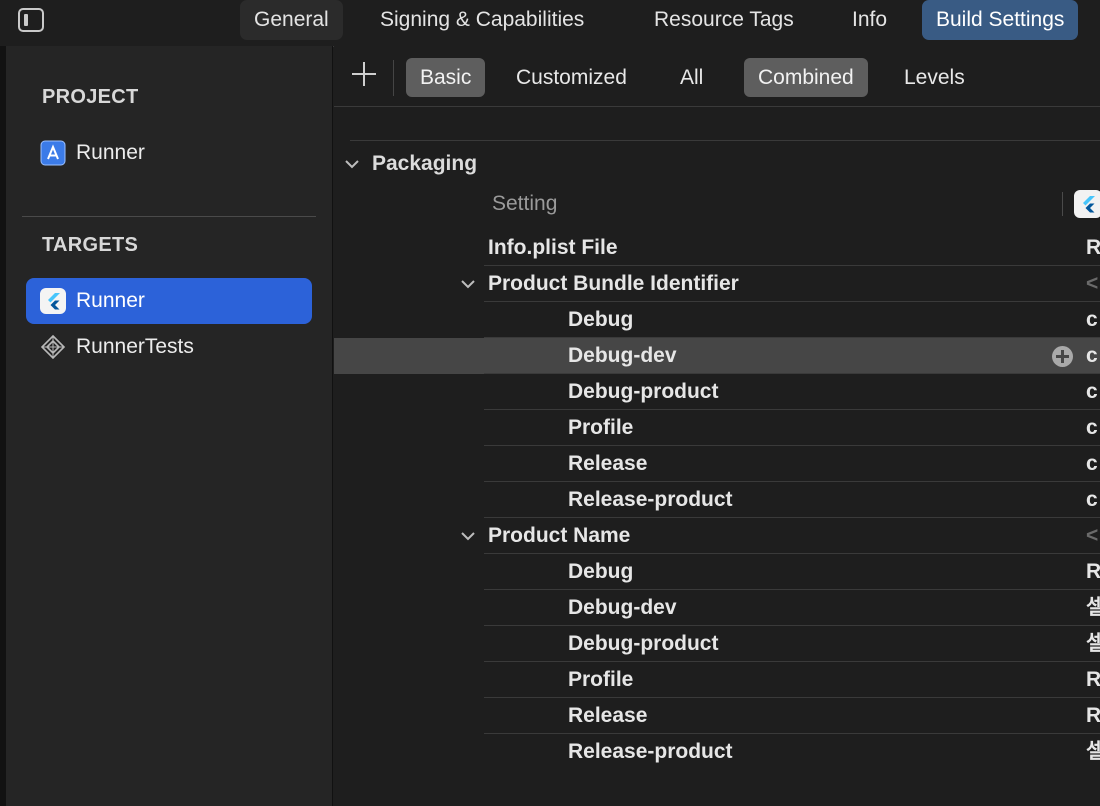 The height and width of the screenshot is (806, 1100). I want to click on config-row: Release-product 셀, so click(792, 752).